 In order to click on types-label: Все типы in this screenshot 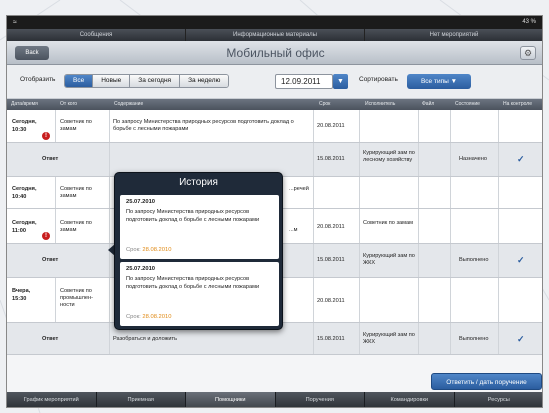, I will do `click(434, 81)`.